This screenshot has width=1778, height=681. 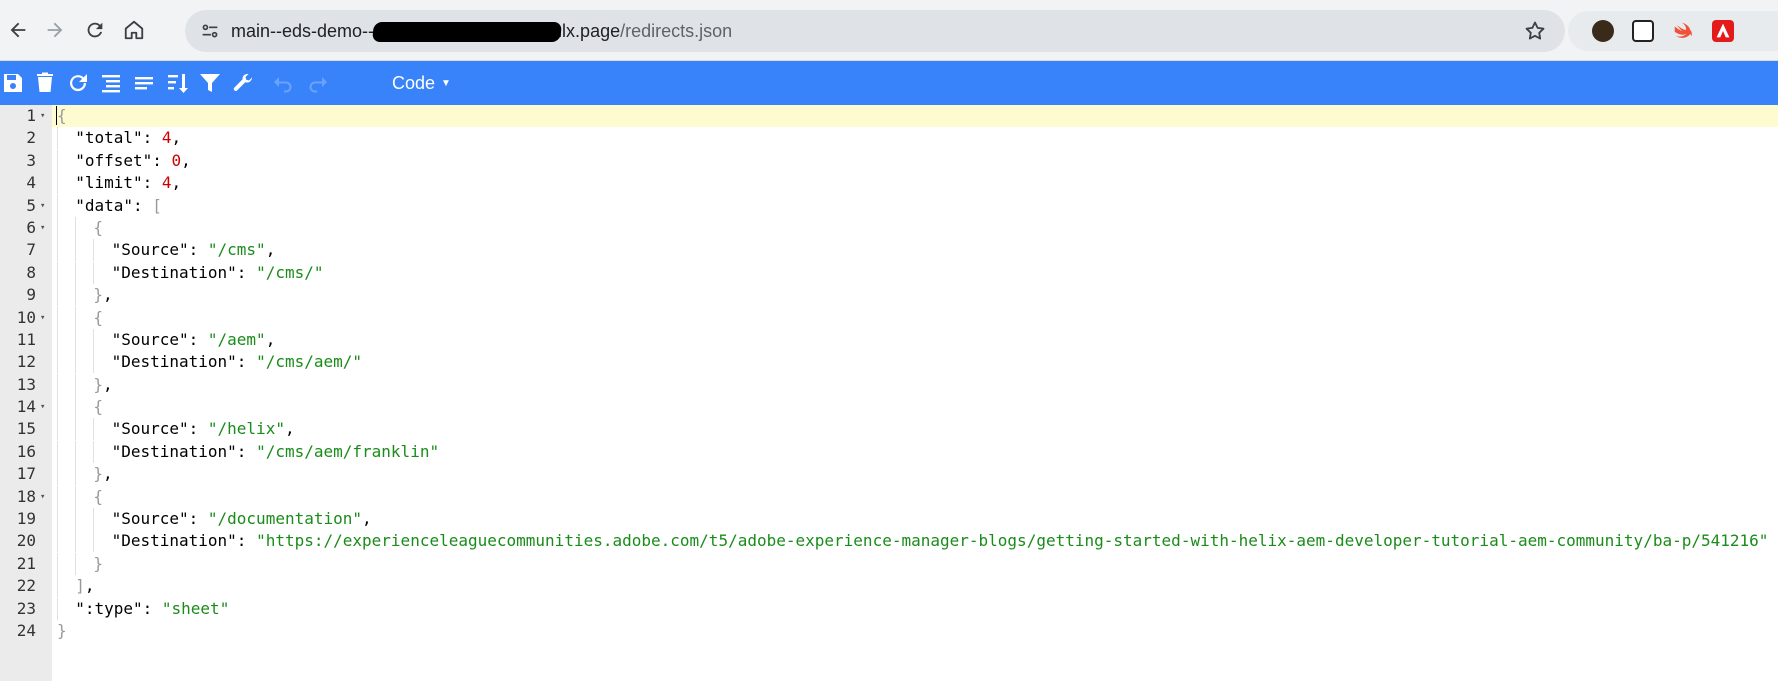 I want to click on bookmark-star-icon, so click(x=1535, y=31).